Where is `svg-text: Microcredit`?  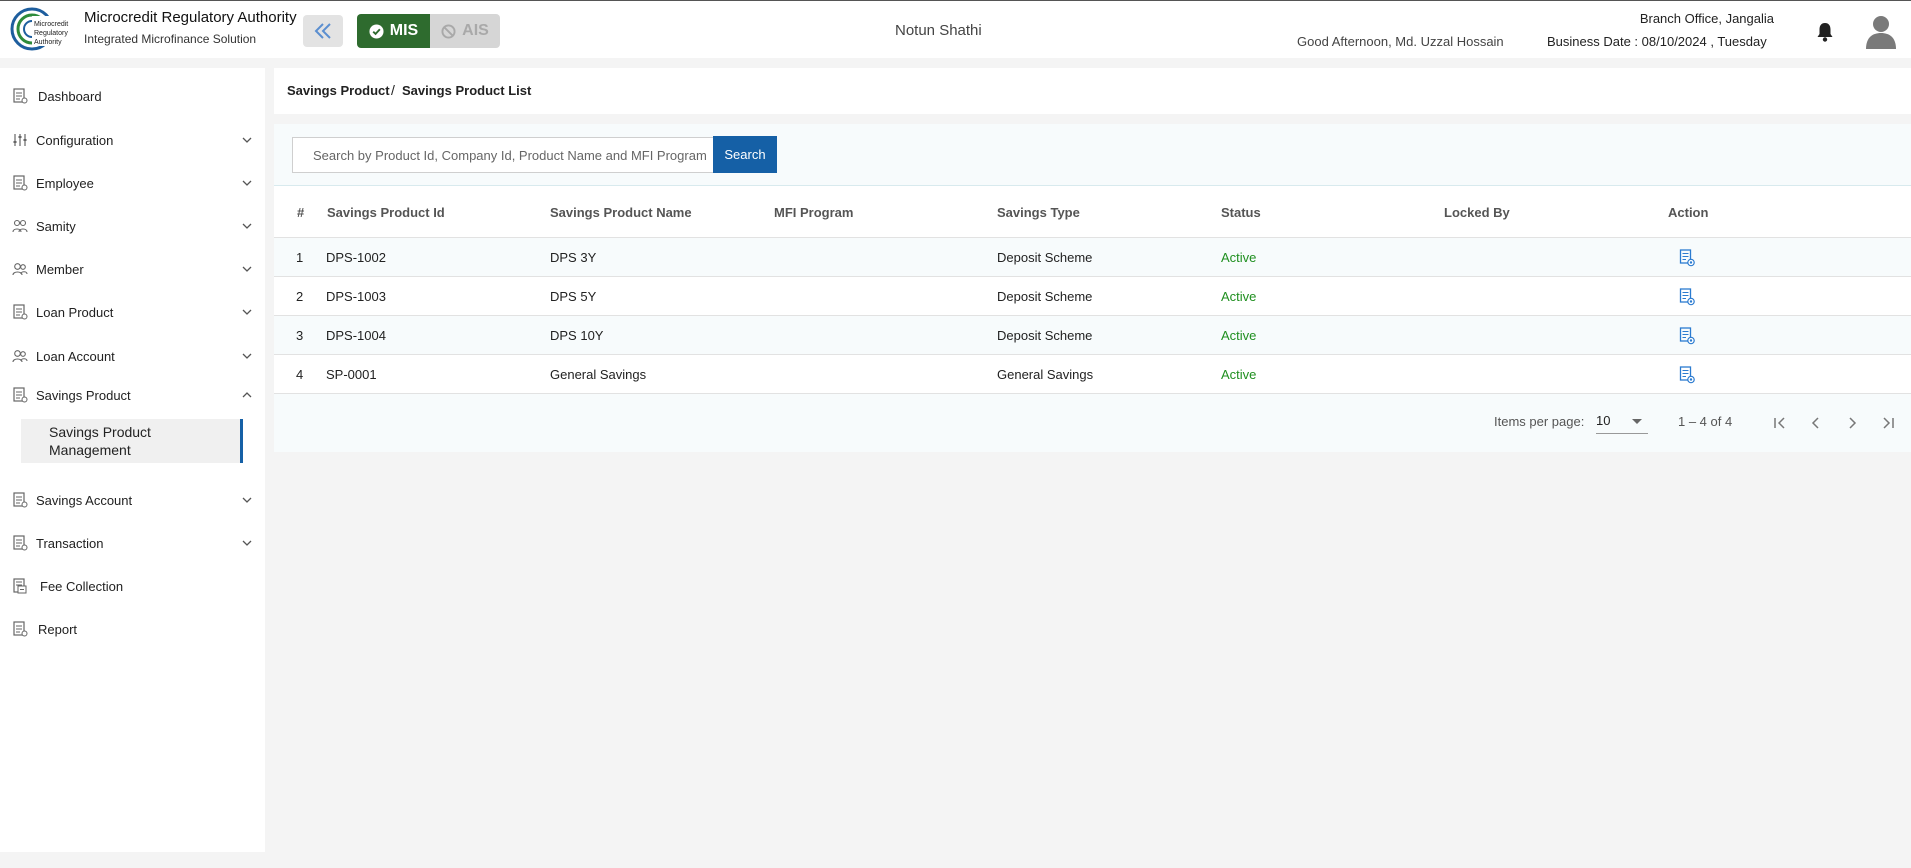
svg-text: Microcredit is located at coordinates (51, 24).